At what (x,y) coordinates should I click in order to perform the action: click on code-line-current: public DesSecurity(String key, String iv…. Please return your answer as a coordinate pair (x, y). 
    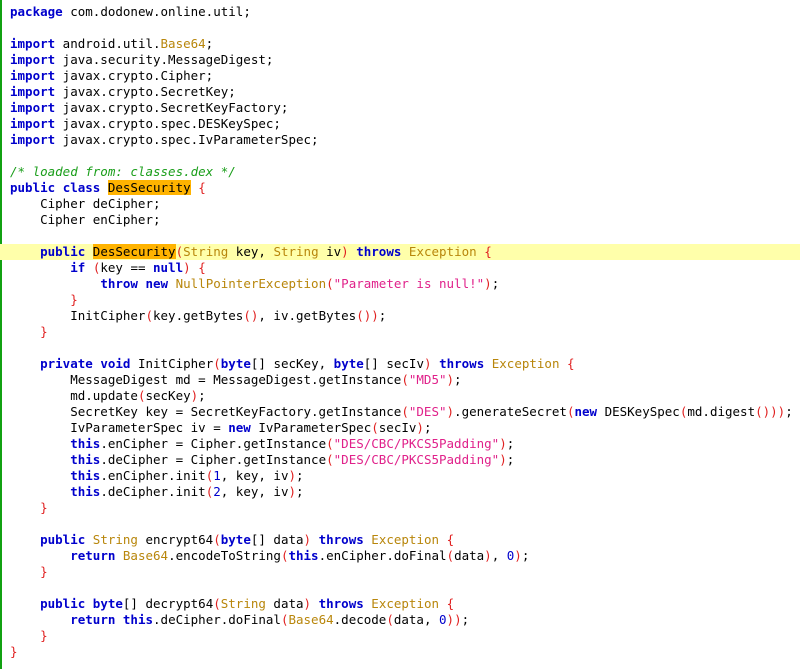
    Looking at the image, I should click on (400, 252).